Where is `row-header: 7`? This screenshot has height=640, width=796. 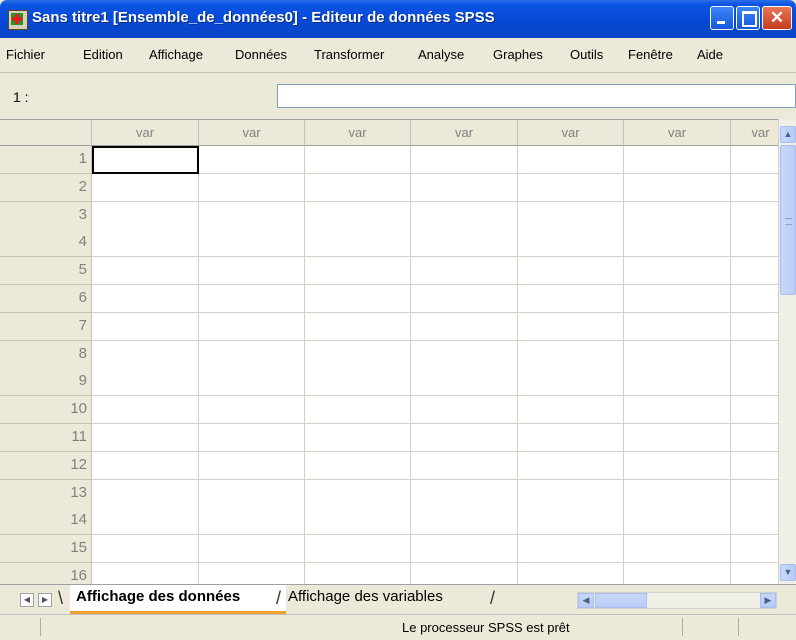 row-header: 7 is located at coordinates (46, 326).